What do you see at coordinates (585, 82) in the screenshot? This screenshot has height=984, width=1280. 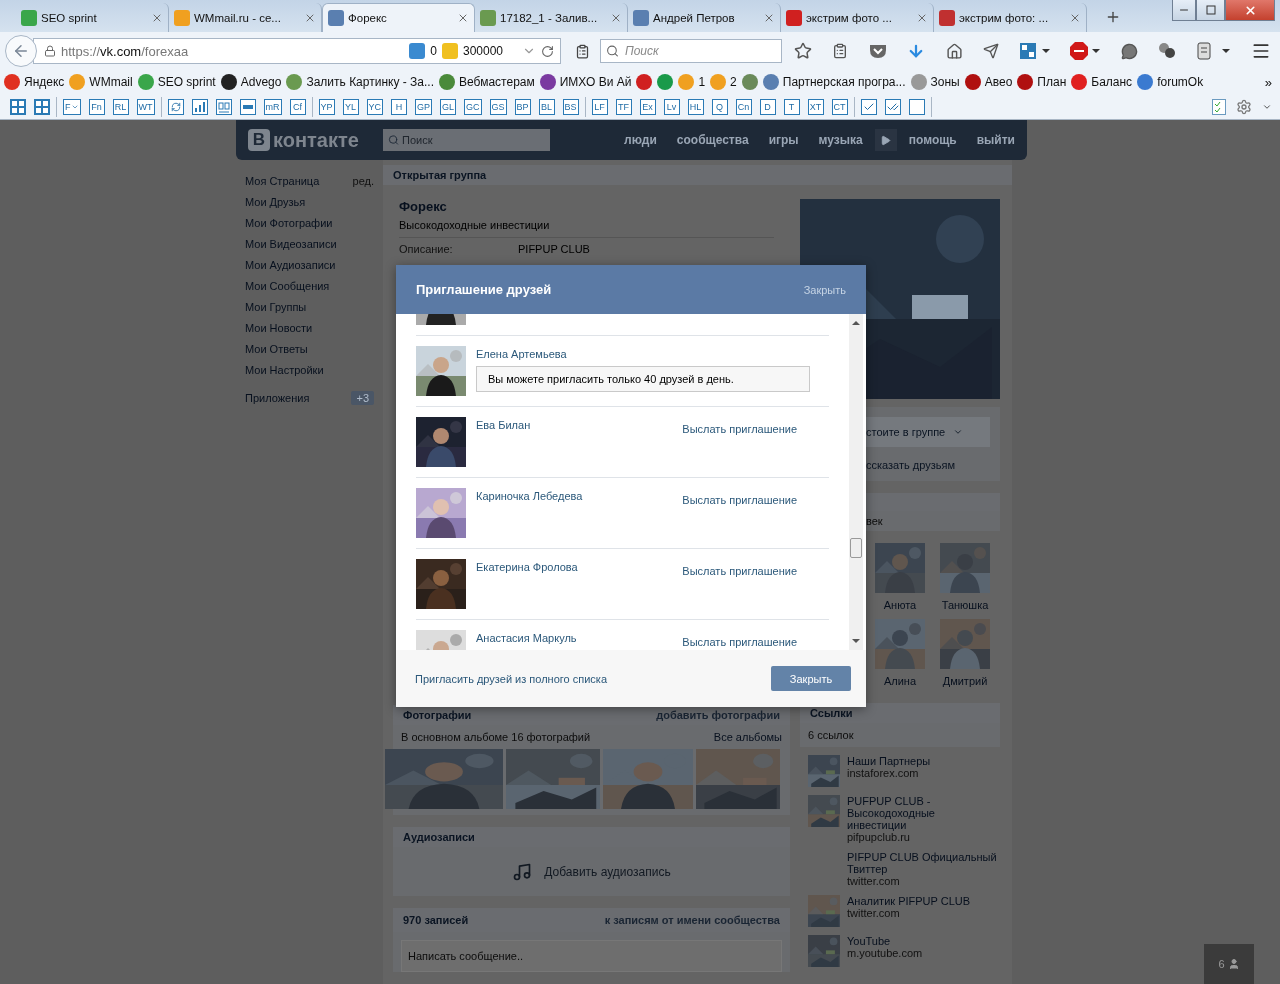 I see `bookmark-link: ИМХО Ви Ай` at bounding box center [585, 82].